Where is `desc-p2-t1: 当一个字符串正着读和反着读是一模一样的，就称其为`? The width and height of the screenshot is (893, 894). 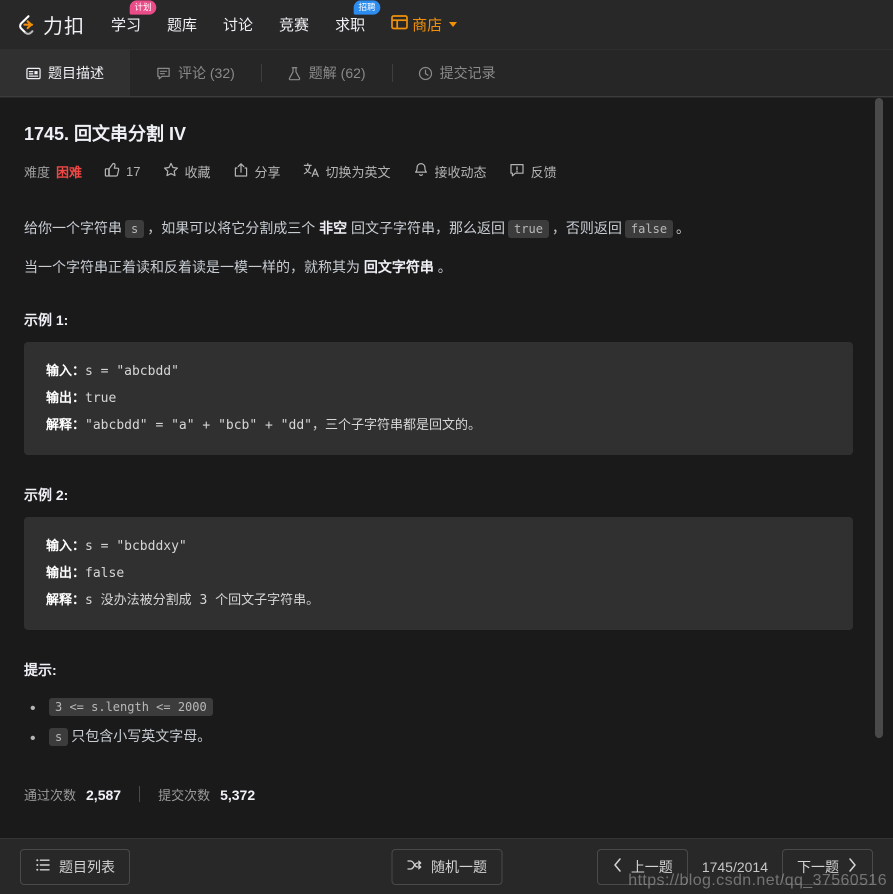 desc-p2-t1: 当一个字符串正着读和反着读是一模一样的，就称其为 is located at coordinates (192, 266).